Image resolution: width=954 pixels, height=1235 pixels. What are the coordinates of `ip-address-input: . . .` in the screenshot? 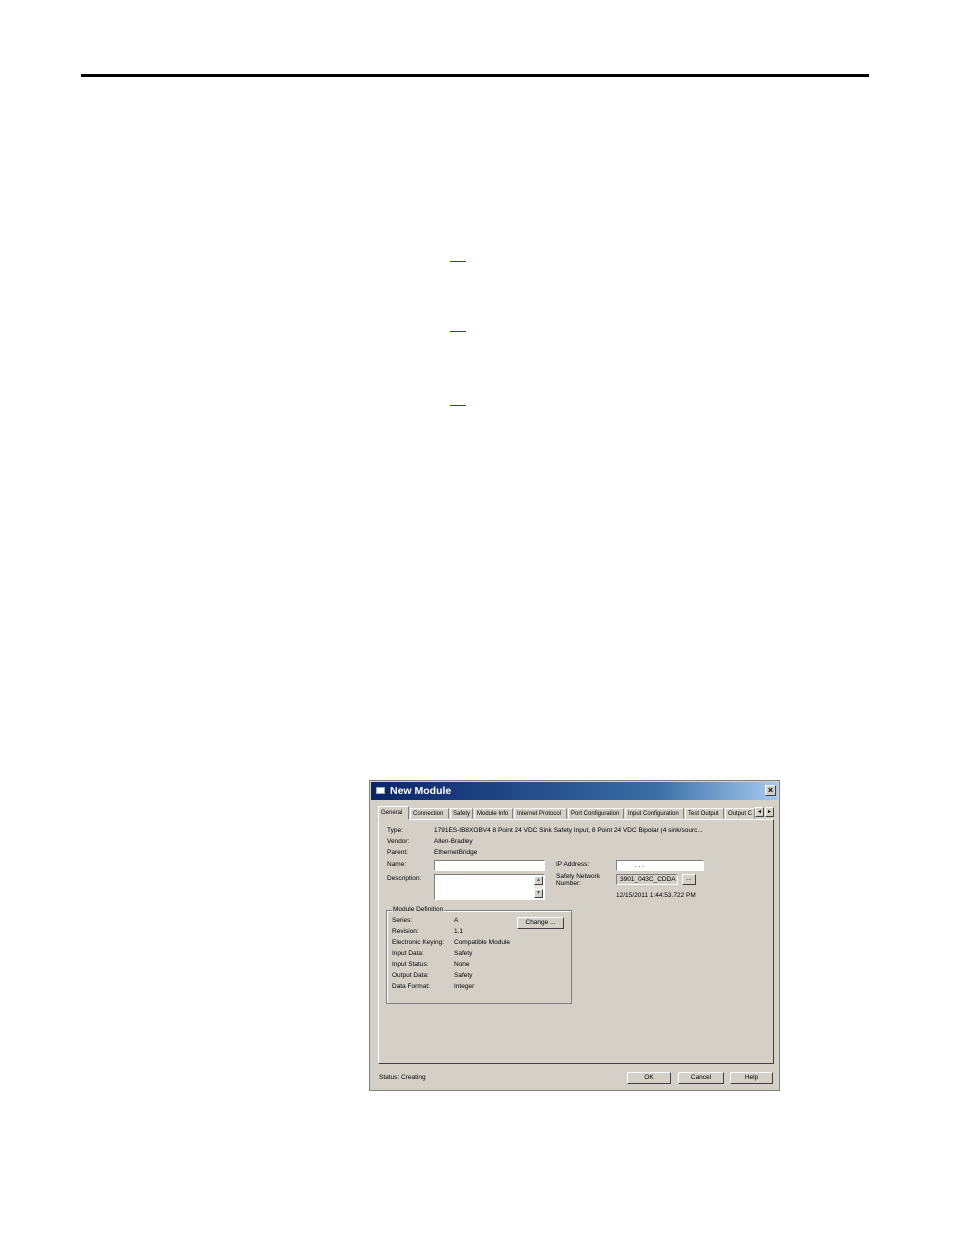 It's located at (660, 865).